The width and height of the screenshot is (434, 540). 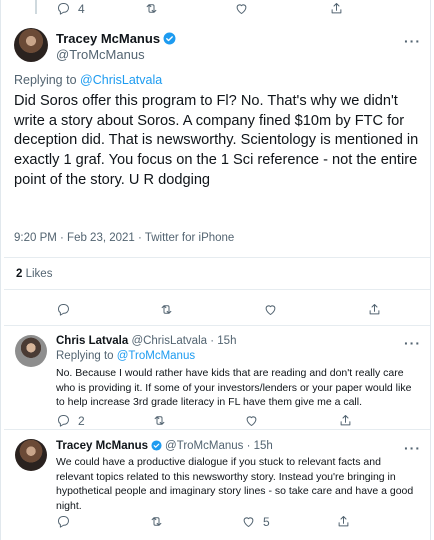 What do you see at coordinates (92, 341) in the screenshot?
I see `reply-author-name: Chris Latvala` at bounding box center [92, 341].